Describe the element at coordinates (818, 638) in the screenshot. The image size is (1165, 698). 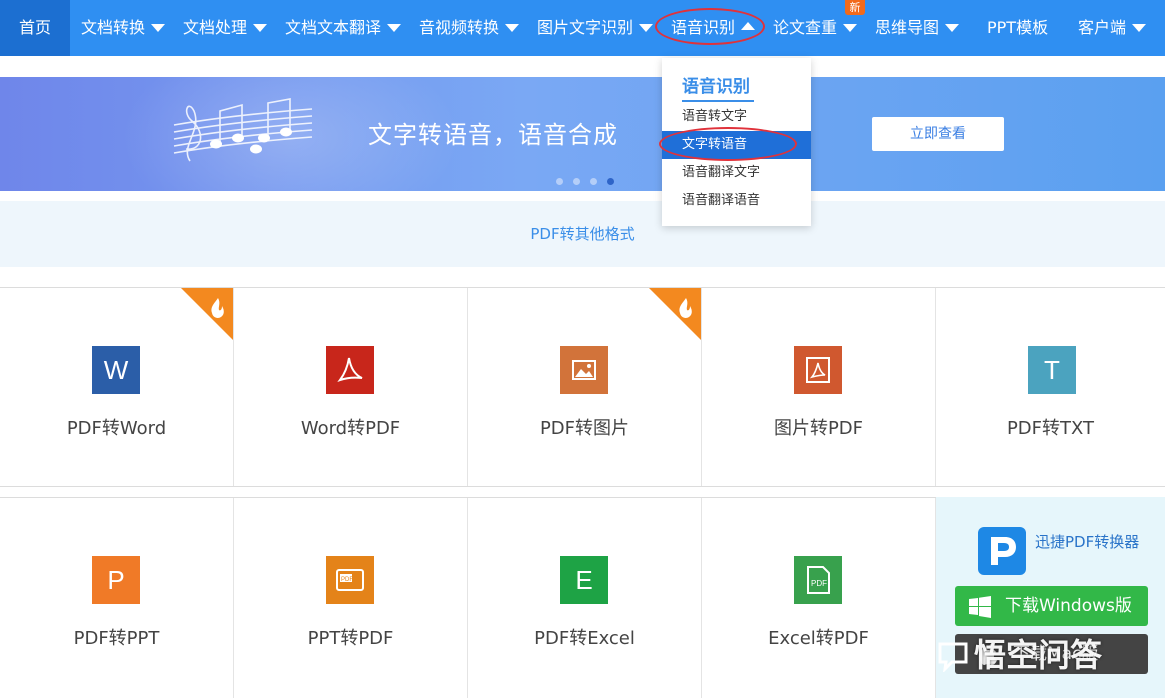
I see `tool-label: Excel转PDF` at that location.